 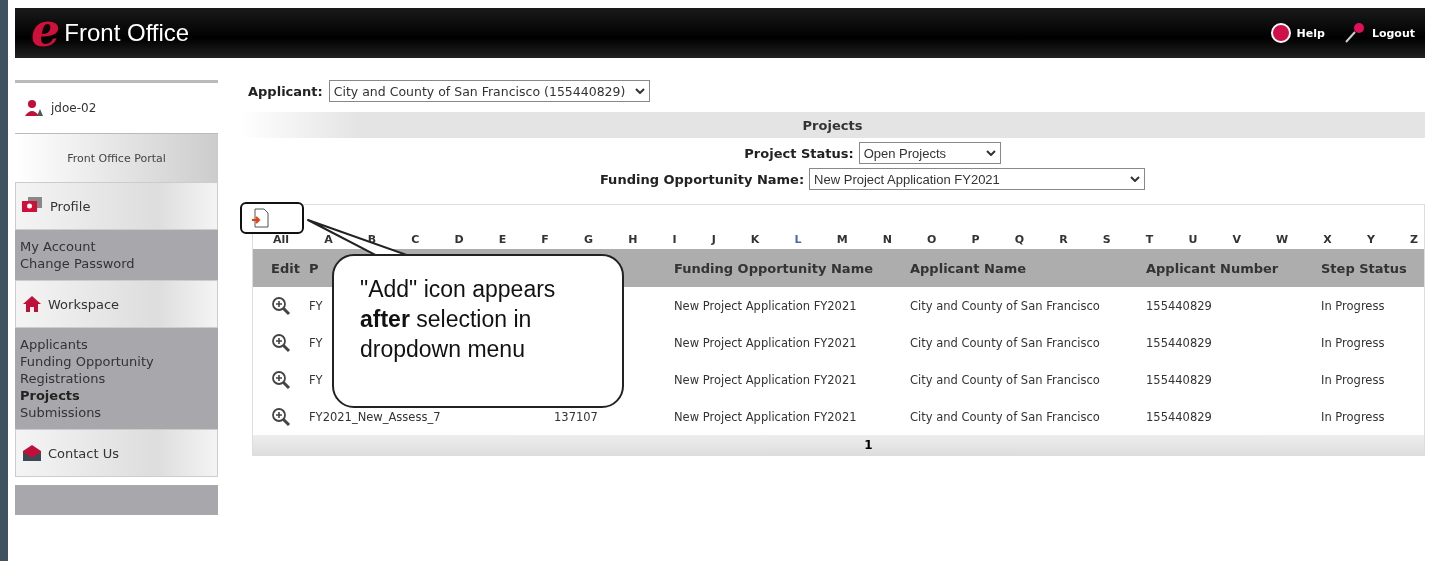 What do you see at coordinates (1280, 33) in the screenshot?
I see `help-icon` at bounding box center [1280, 33].